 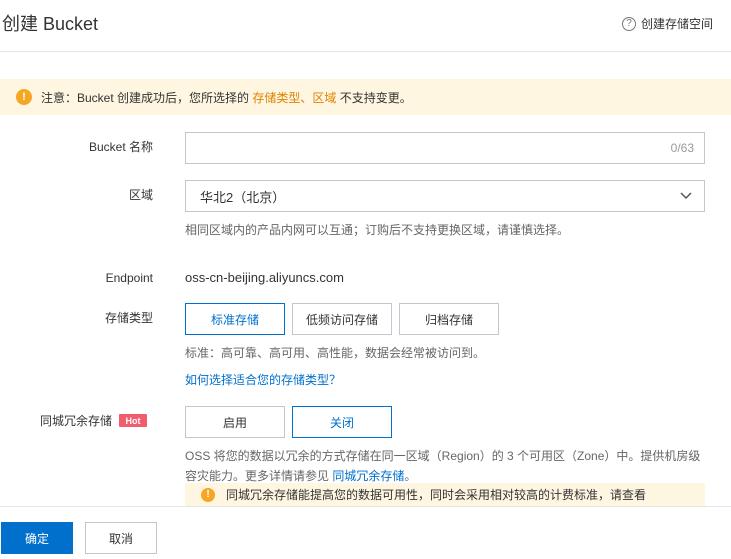 What do you see at coordinates (264, 277) in the screenshot?
I see `endpoint-value: oss-cn-beijing.aliyuncs.com` at bounding box center [264, 277].